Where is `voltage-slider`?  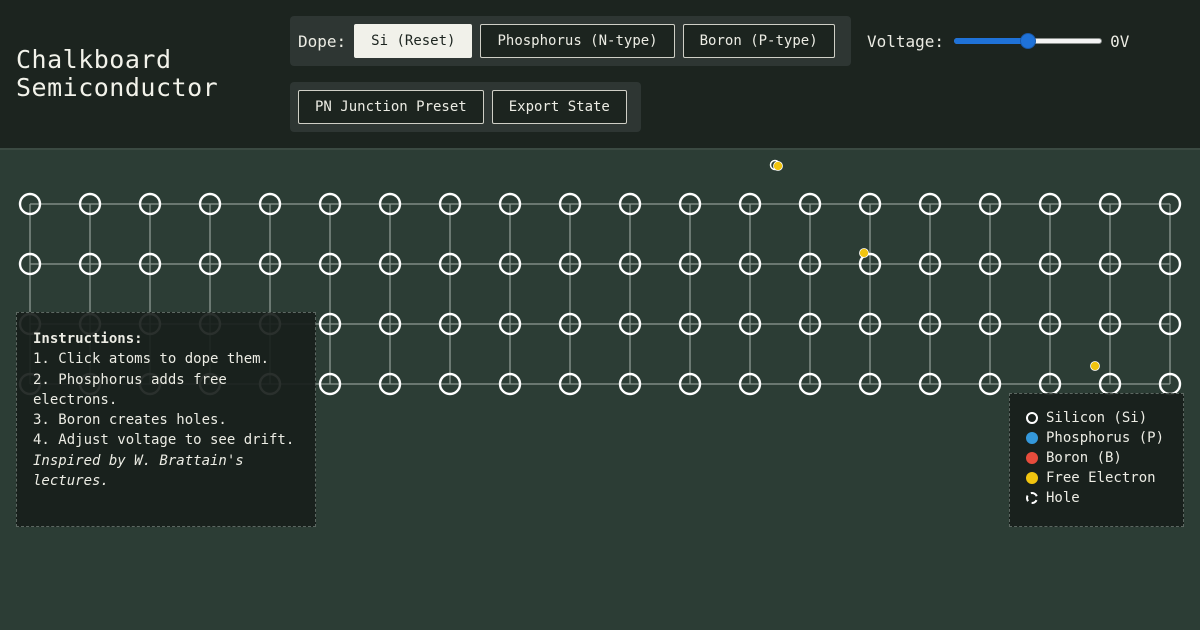
voltage-slider is located at coordinates (1028, 41).